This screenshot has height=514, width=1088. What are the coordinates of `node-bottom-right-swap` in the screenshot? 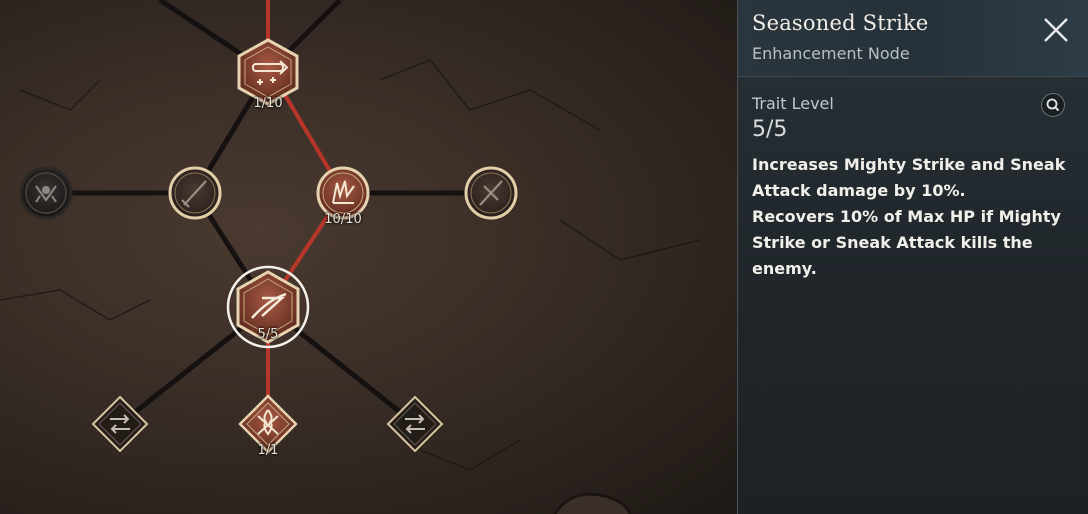 It's located at (415, 424).